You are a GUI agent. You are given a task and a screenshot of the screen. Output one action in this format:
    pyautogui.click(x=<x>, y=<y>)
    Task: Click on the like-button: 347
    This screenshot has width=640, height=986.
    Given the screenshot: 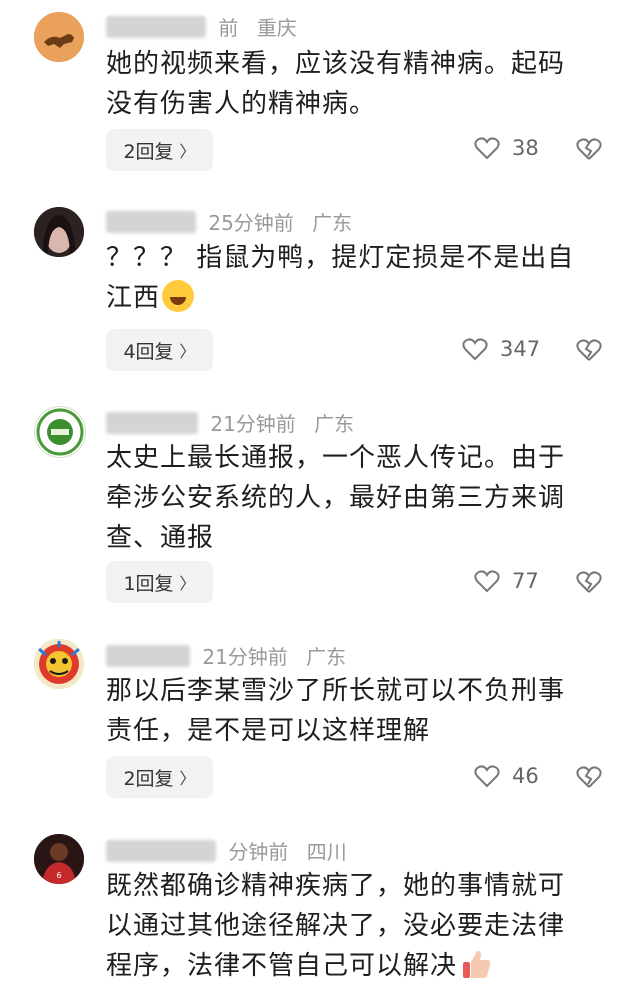 What is the action you would take?
    pyautogui.click(x=501, y=349)
    